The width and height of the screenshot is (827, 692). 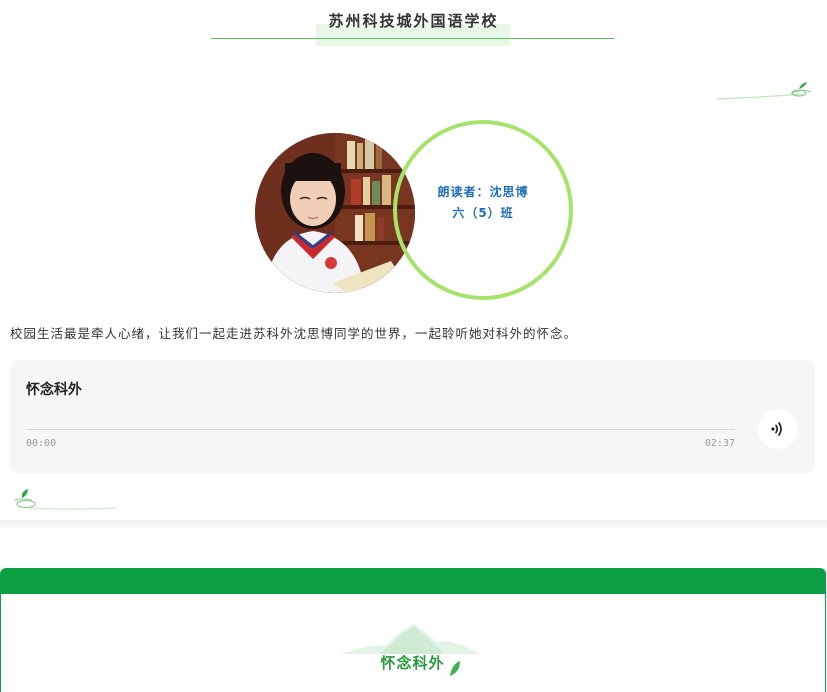 I want to click on audio-current-time: 00:00, so click(x=41, y=443).